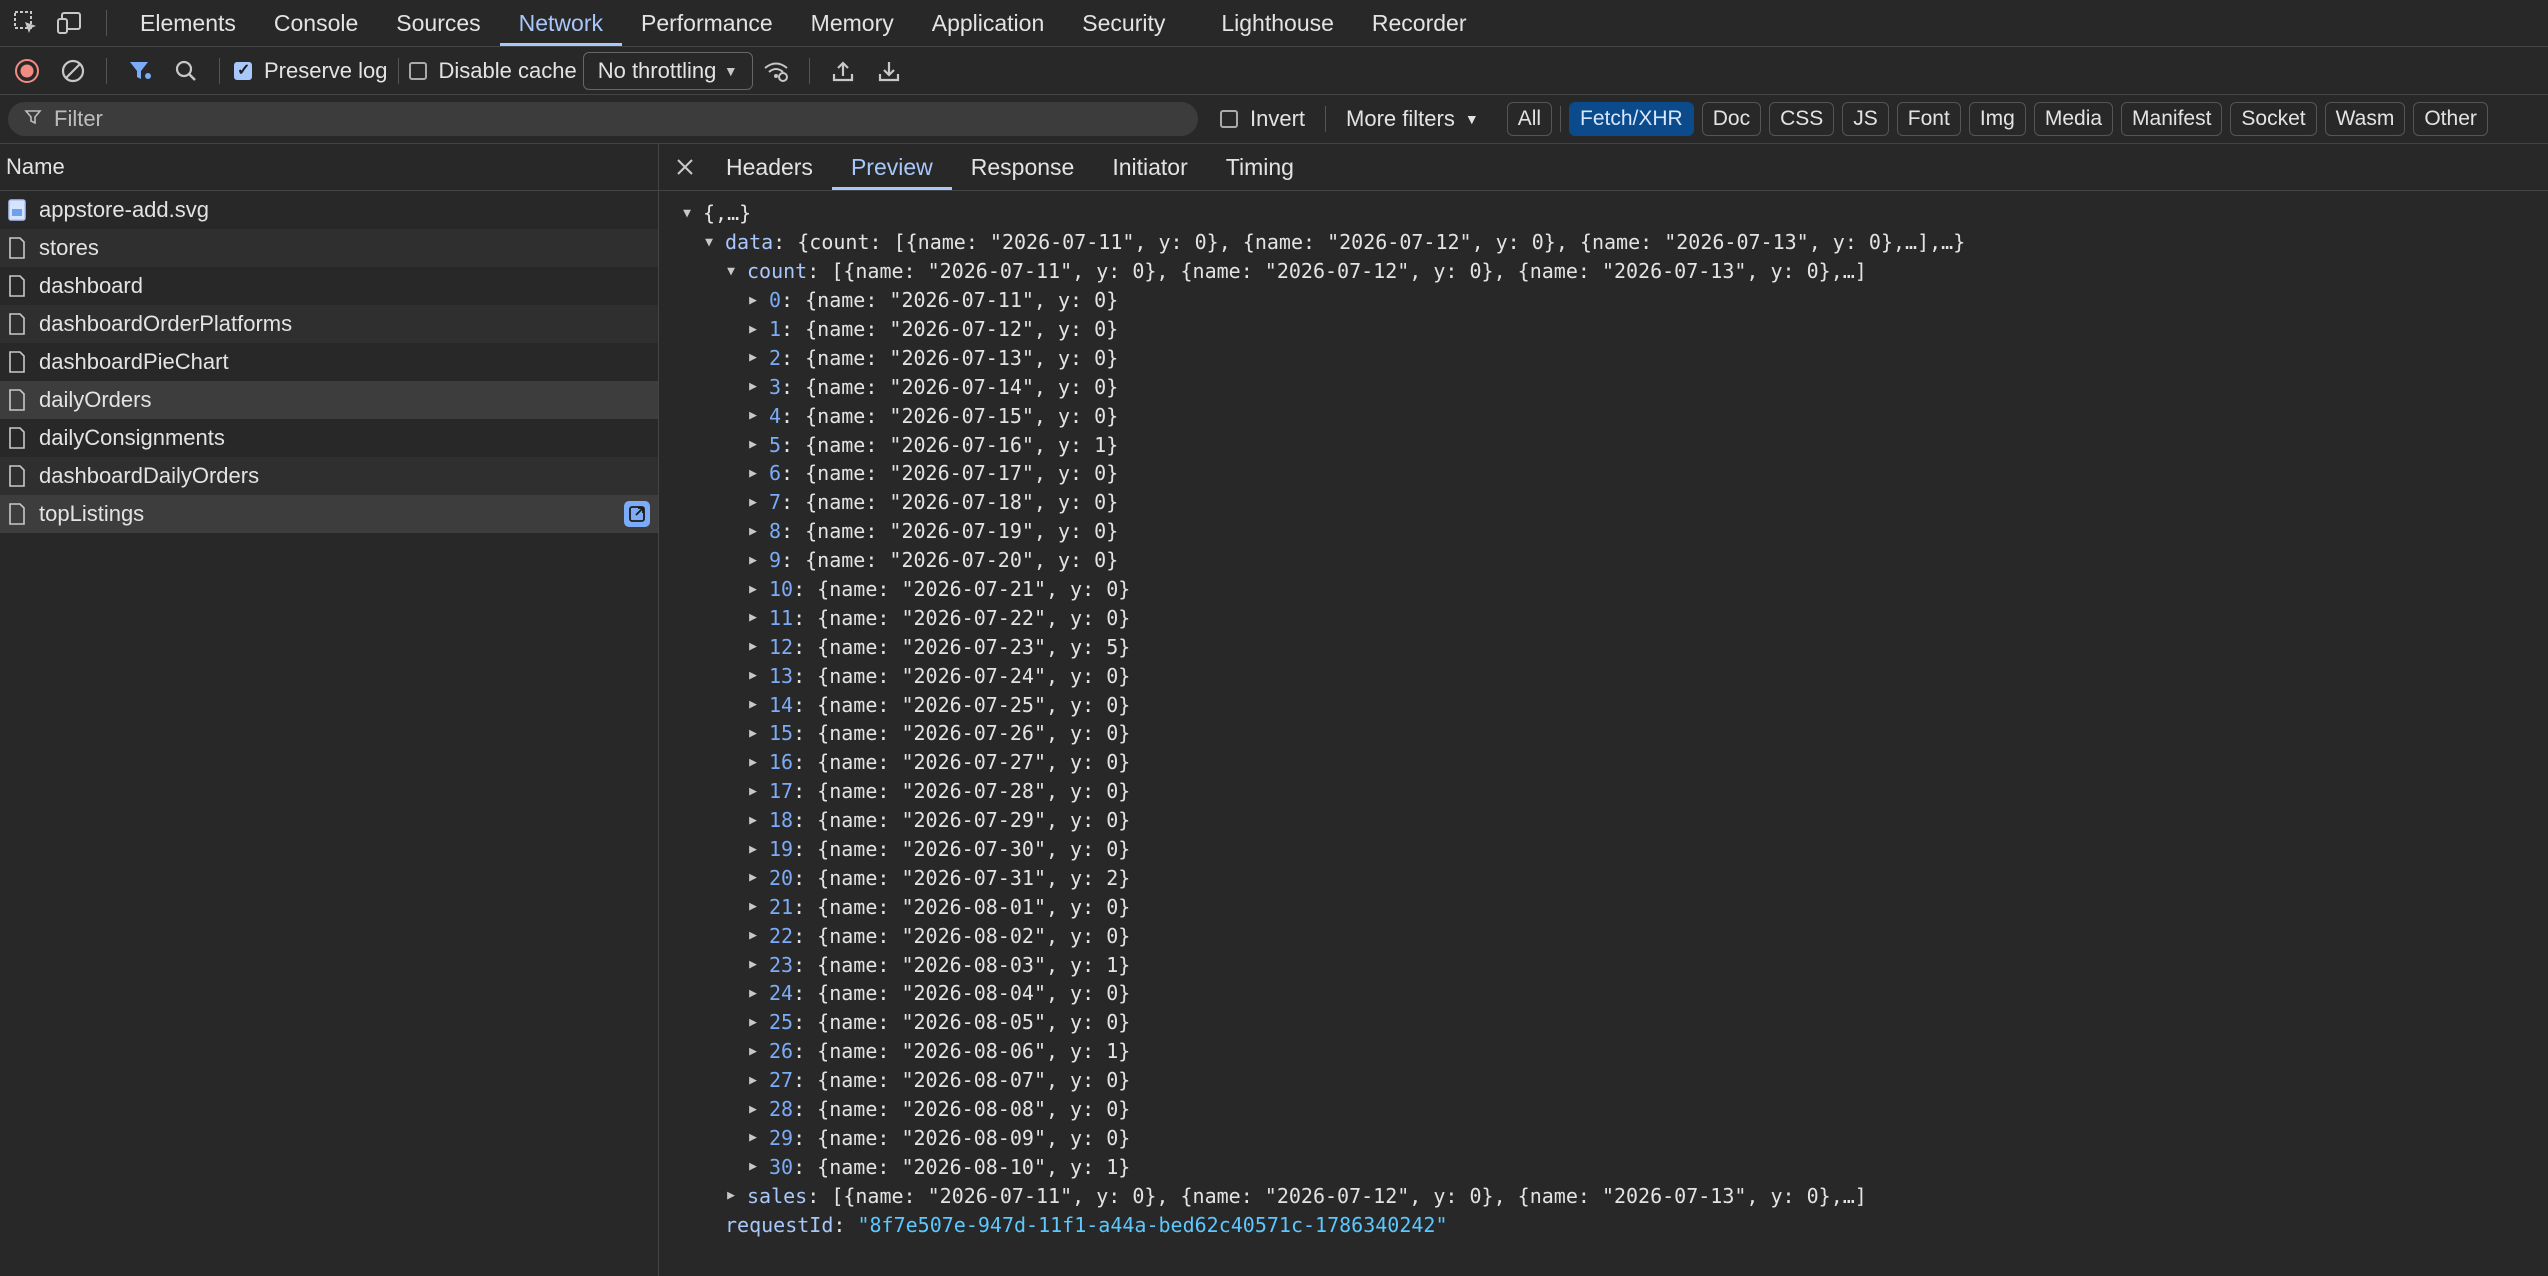 Image resolution: width=2548 pixels, height=1276 pixels. Describe the element at coordinates (2450, 119) in the screenshot. I see `filter-type-other: Other` at that location.